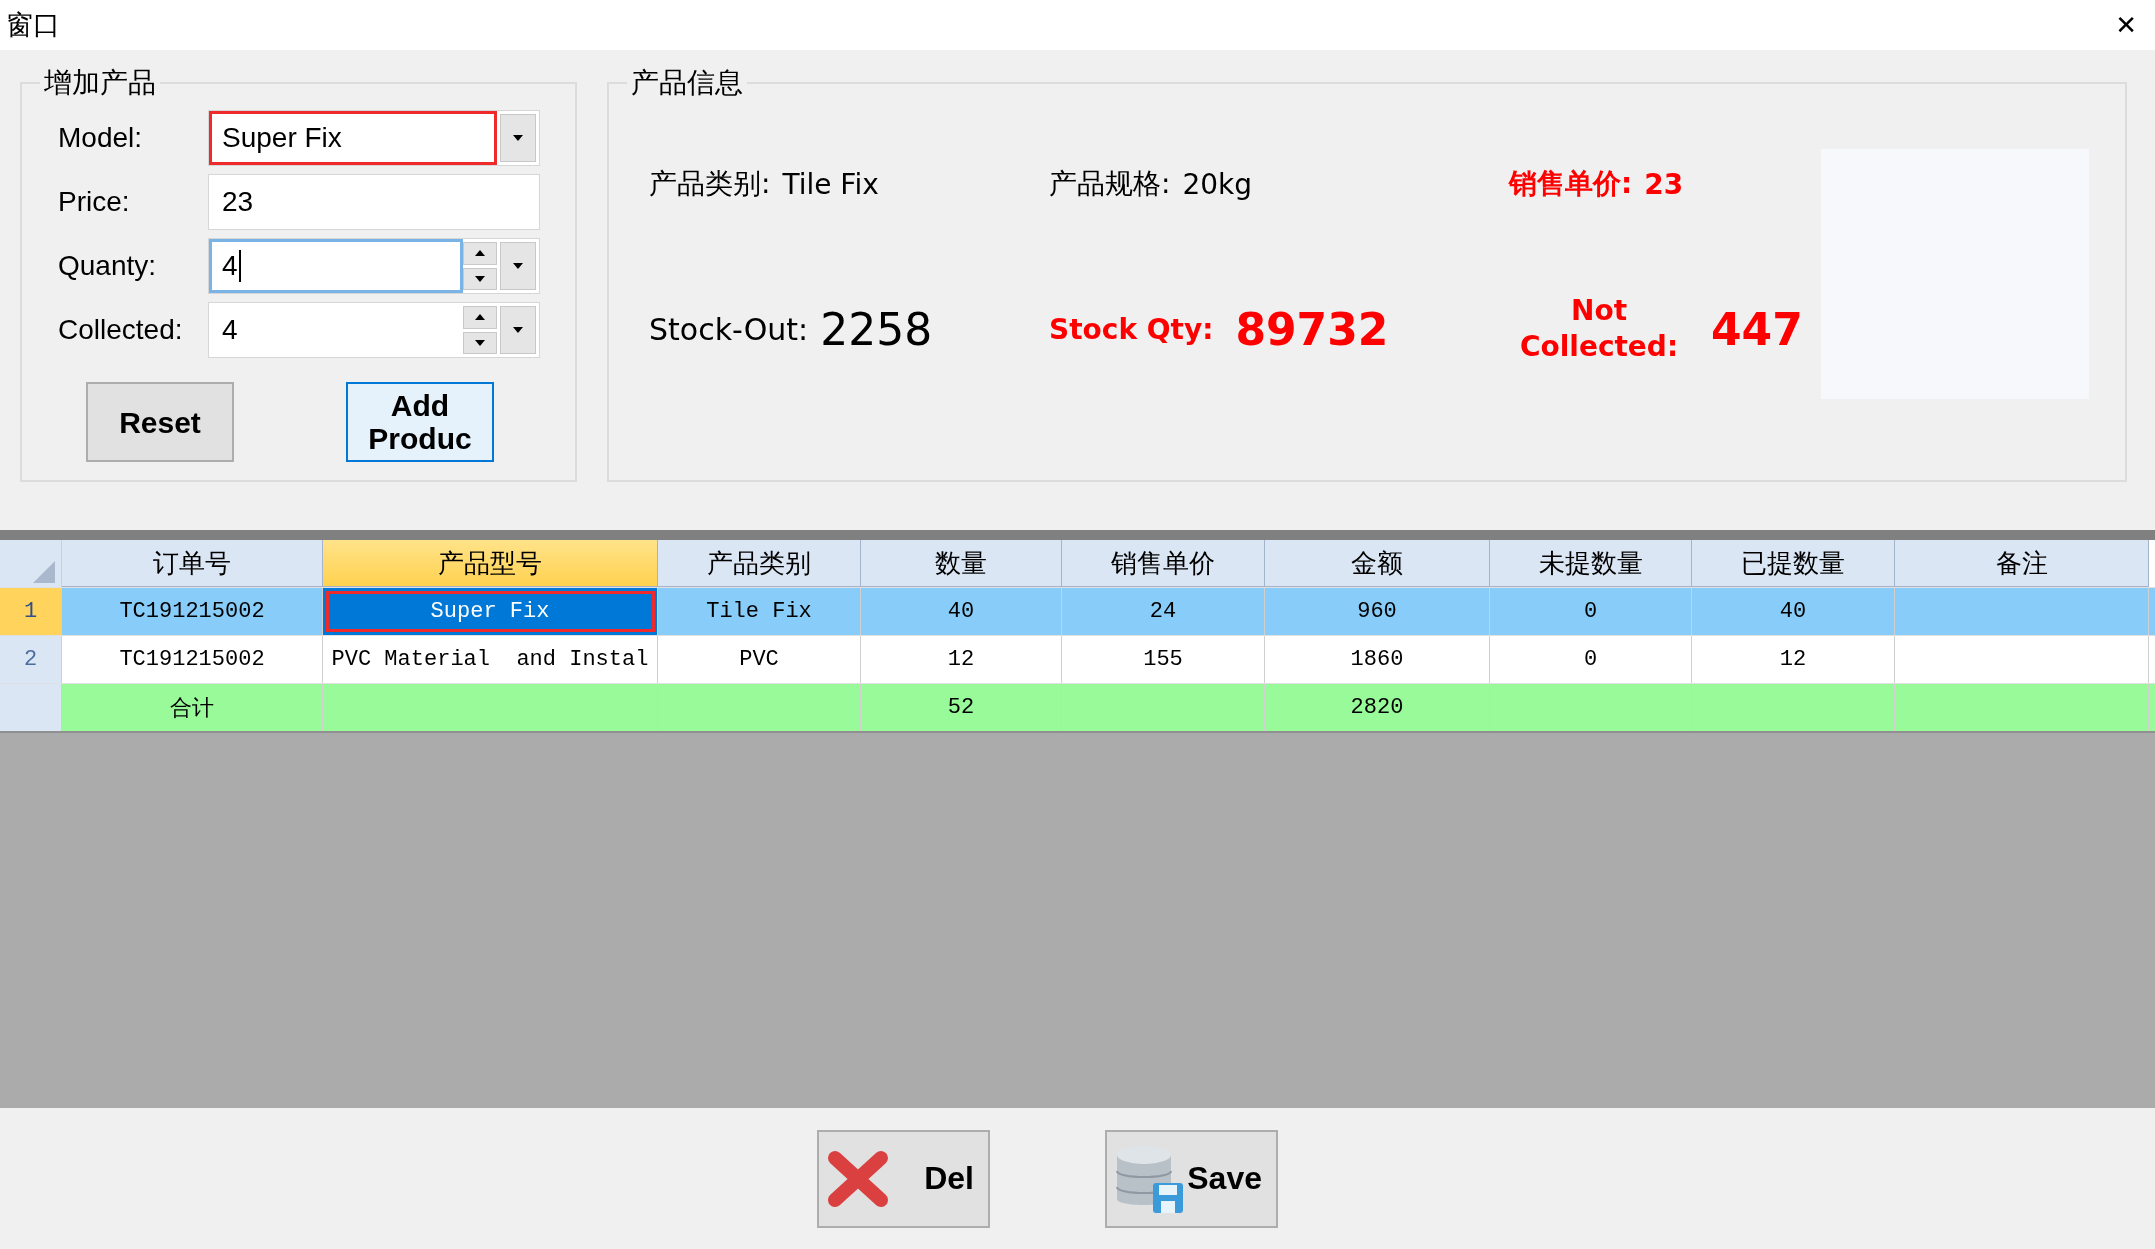 The height and width of the screenshot is (1249, 2155). Describe the element at coordinates (830, 184) in the screenshot. I see `info-value: Tile Fix` at that location.